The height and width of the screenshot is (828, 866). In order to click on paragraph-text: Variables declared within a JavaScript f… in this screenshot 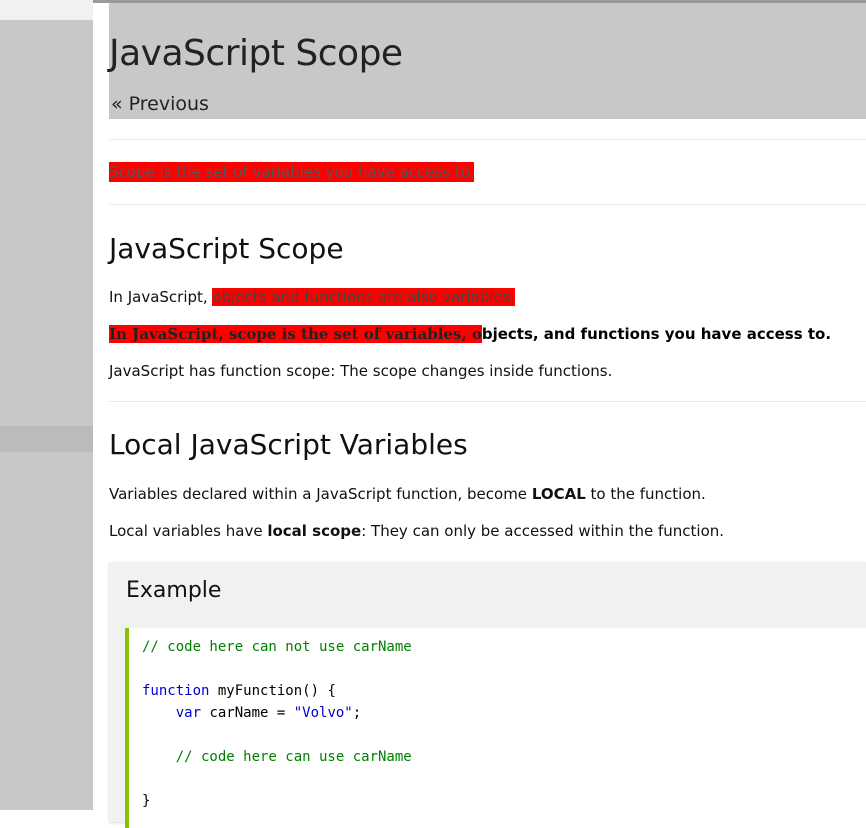, I will do `click(320, 494)`.